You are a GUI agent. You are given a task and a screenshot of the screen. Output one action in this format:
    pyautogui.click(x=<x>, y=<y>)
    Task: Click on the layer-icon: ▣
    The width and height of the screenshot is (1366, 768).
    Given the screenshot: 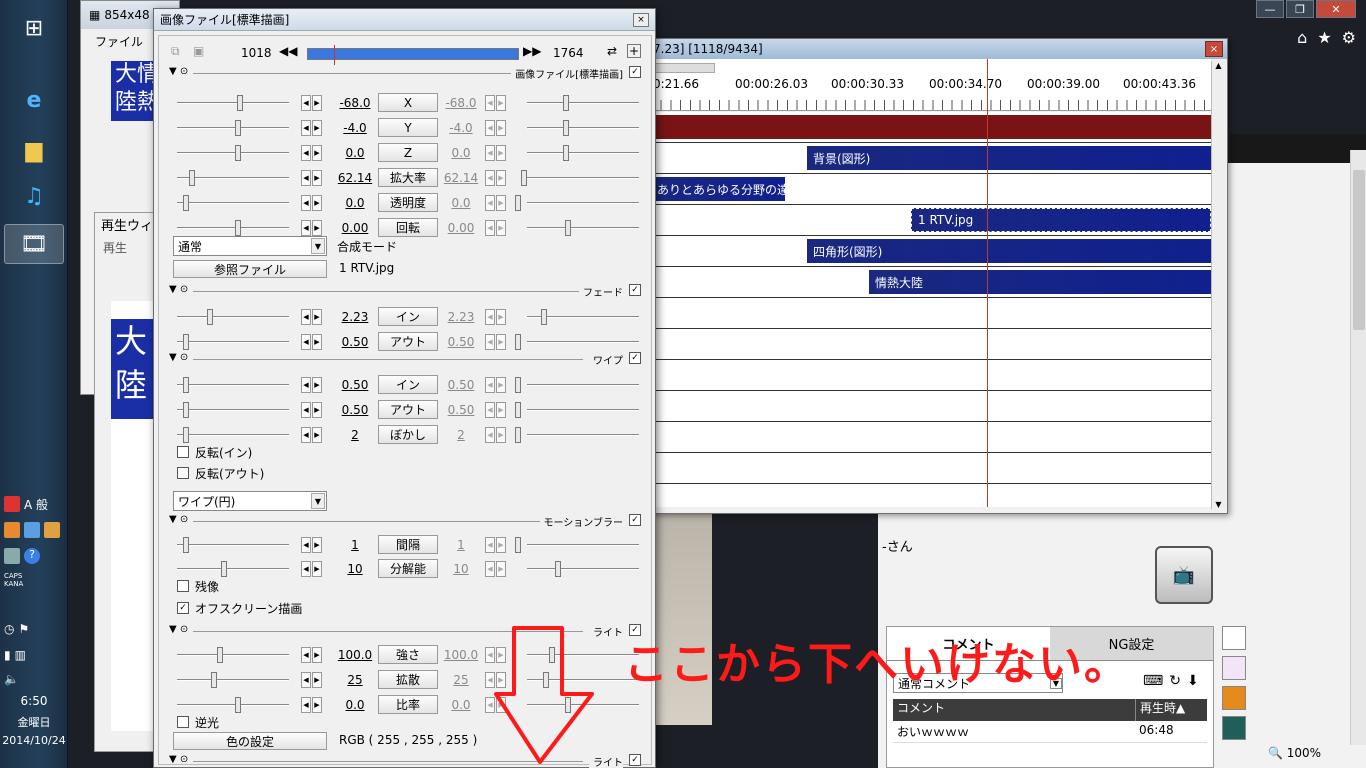 What is the action you would take?
    pyautogui.click(x=198, y=51)
    